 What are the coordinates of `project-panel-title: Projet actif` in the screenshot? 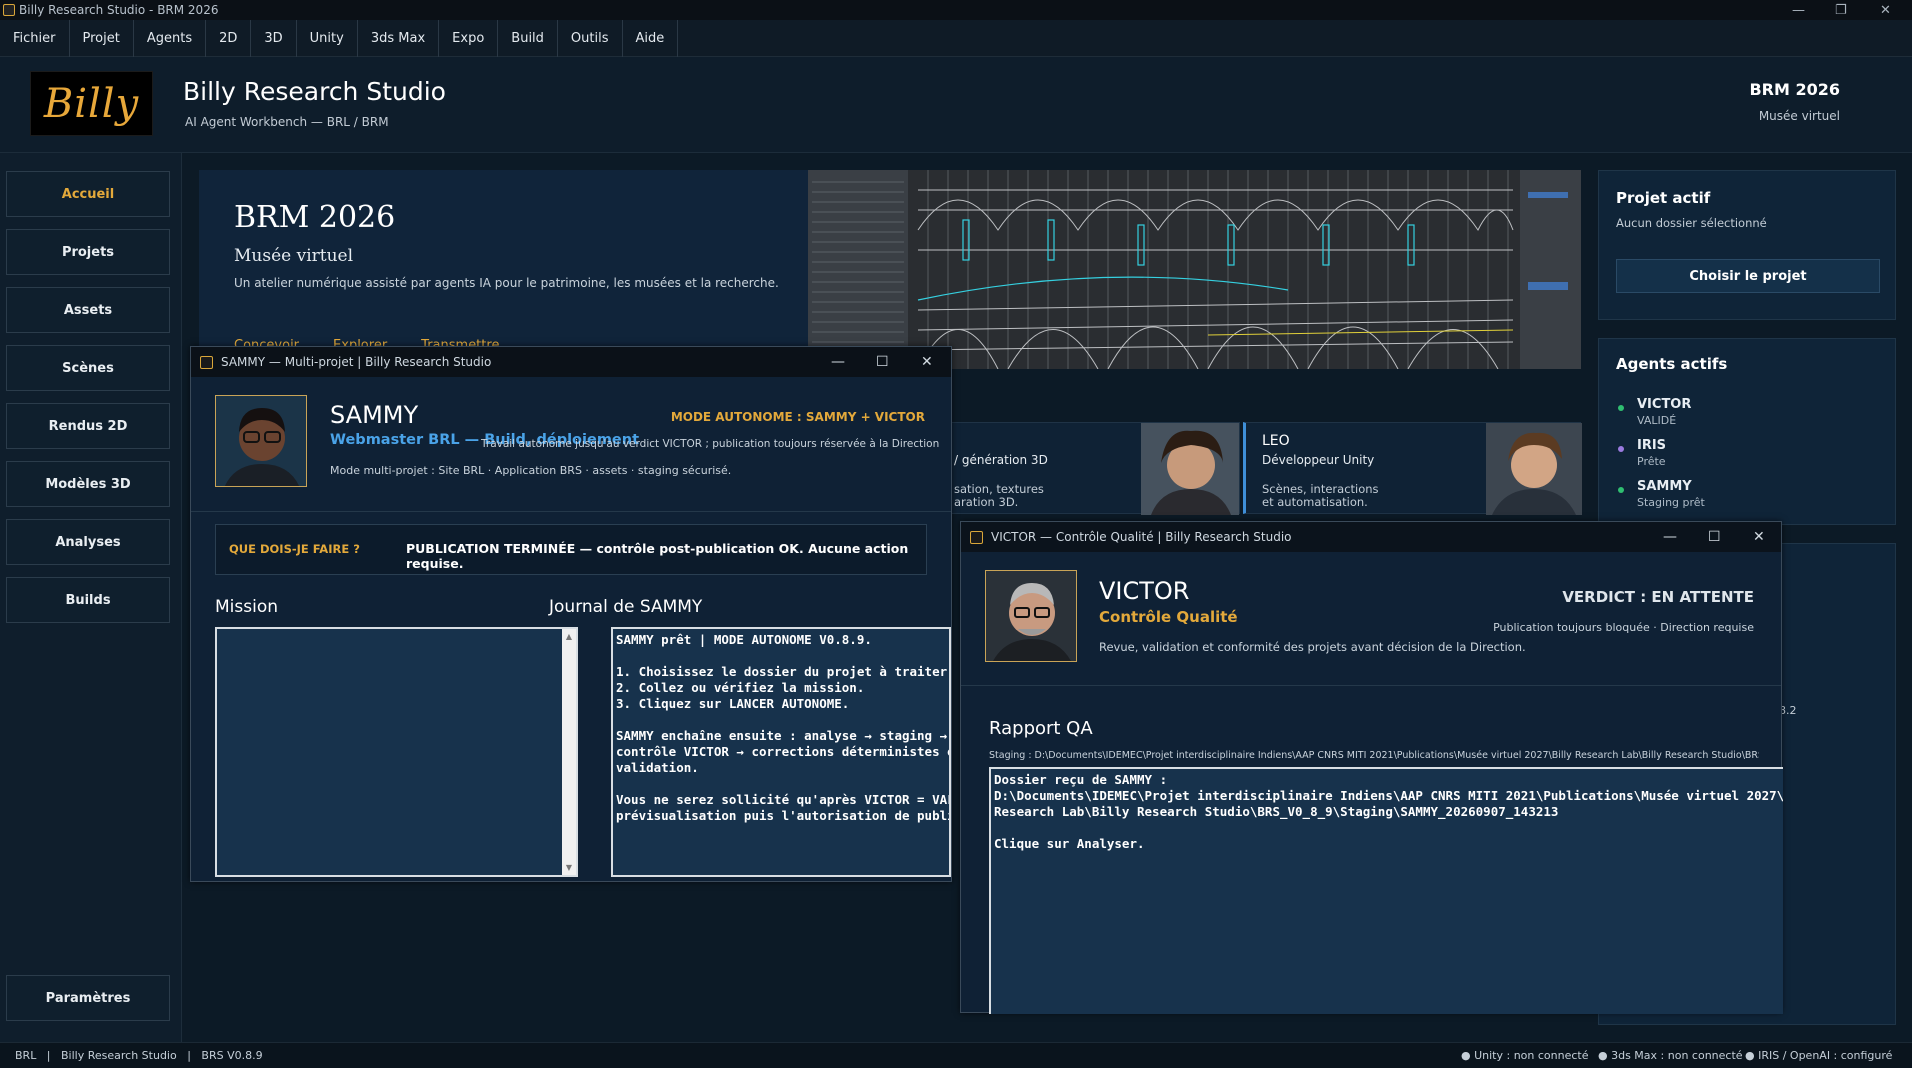 It's located at (1663, 198).